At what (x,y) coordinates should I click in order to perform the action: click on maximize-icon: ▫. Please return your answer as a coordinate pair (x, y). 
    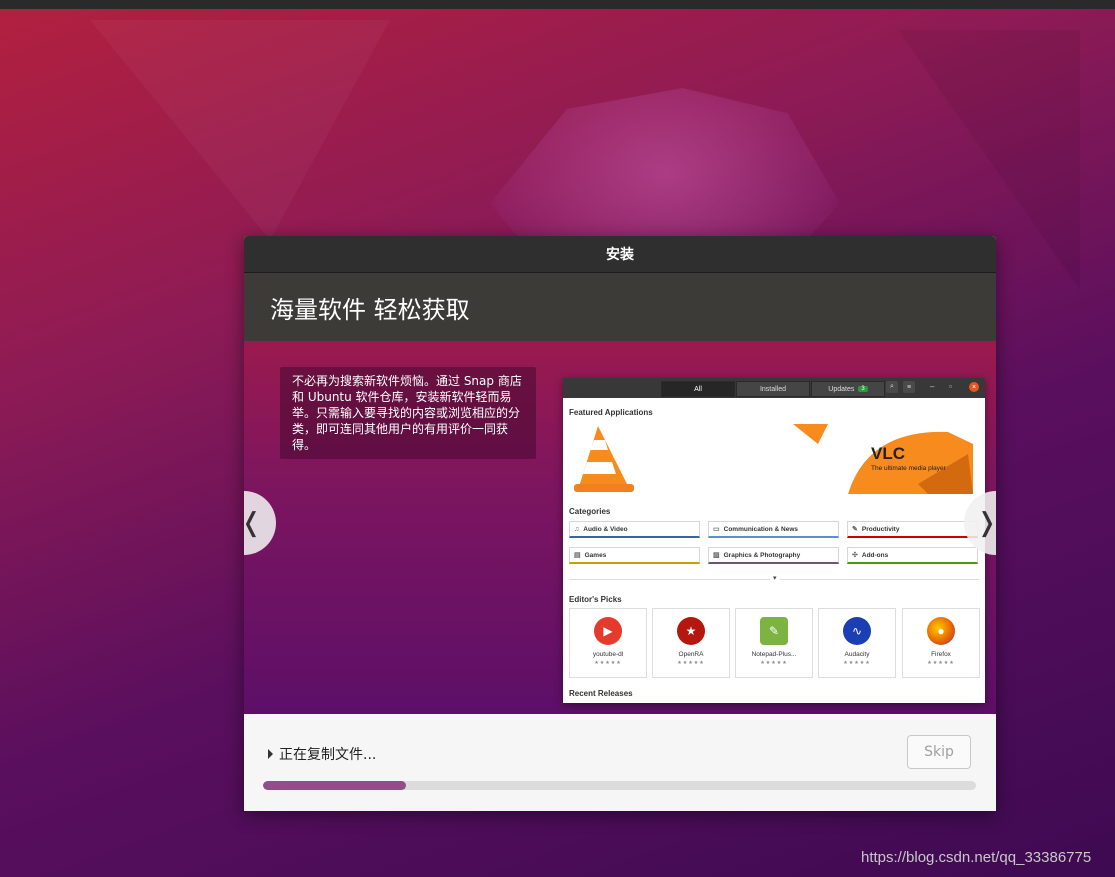
    Looking at the image, I should click on (950, 386).